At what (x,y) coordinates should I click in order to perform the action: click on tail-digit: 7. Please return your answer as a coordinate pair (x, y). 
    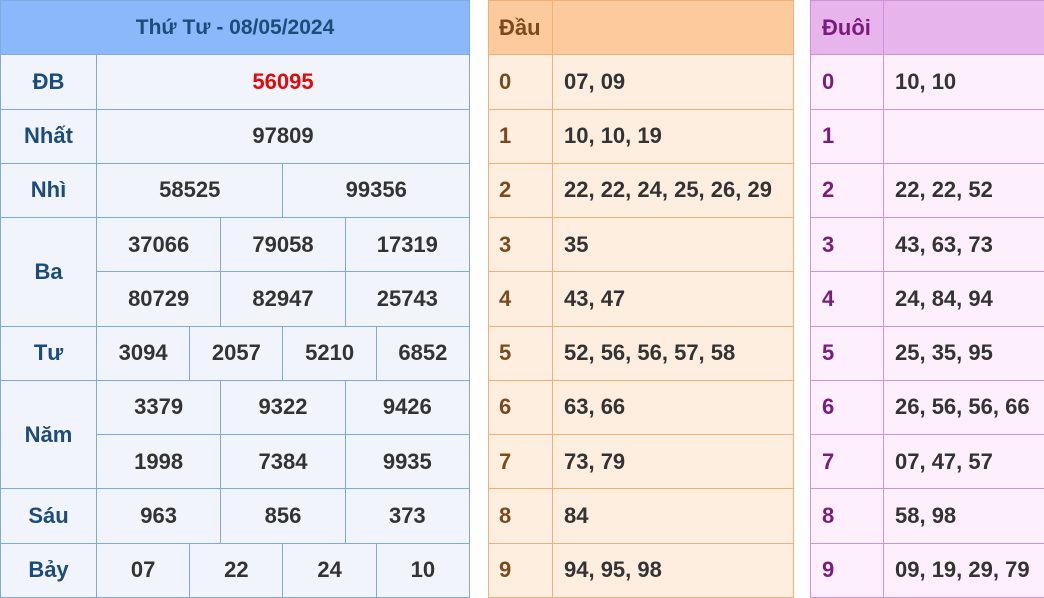
    Looking at the image, I should click on (847, 462).